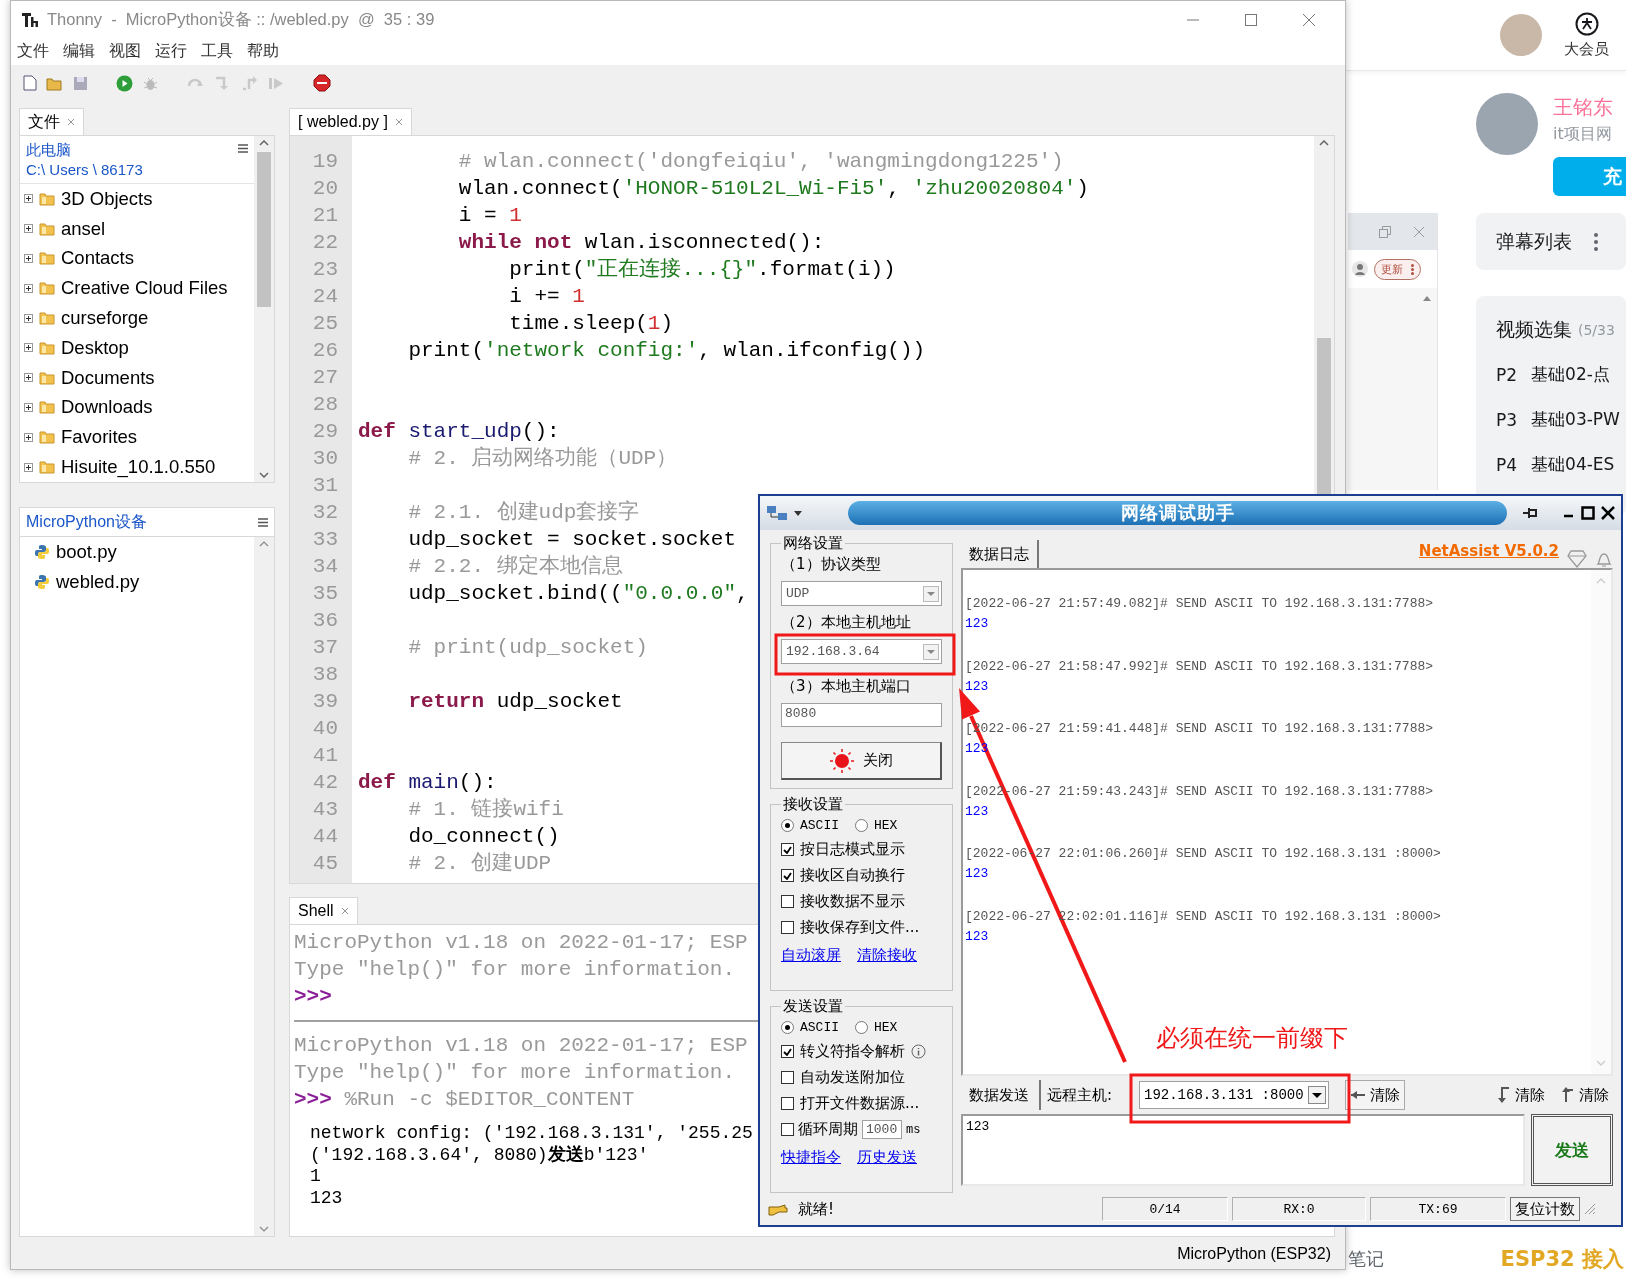 The width and height of the screenshot is (1626, 1285). I want to click on option-label: 接收区自动换行, so click(852, 875).